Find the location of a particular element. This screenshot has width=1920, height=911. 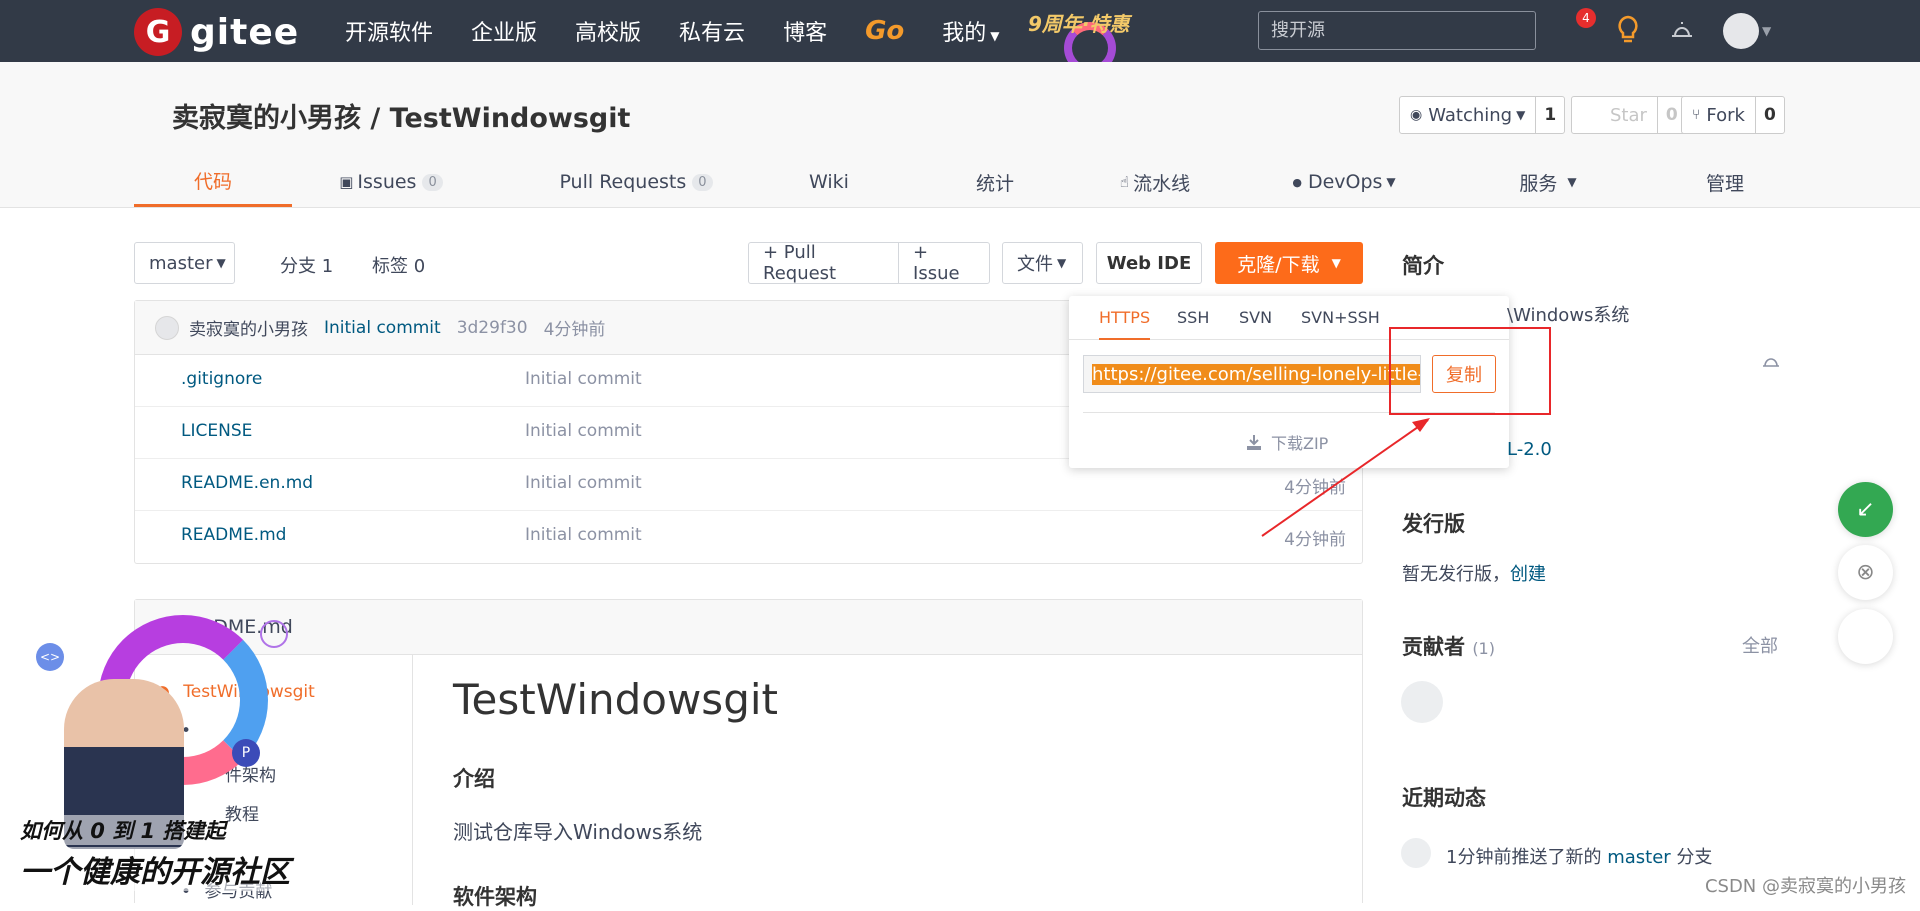

fork-button: ⑂ Fork is located at coordinates (1719, 115).